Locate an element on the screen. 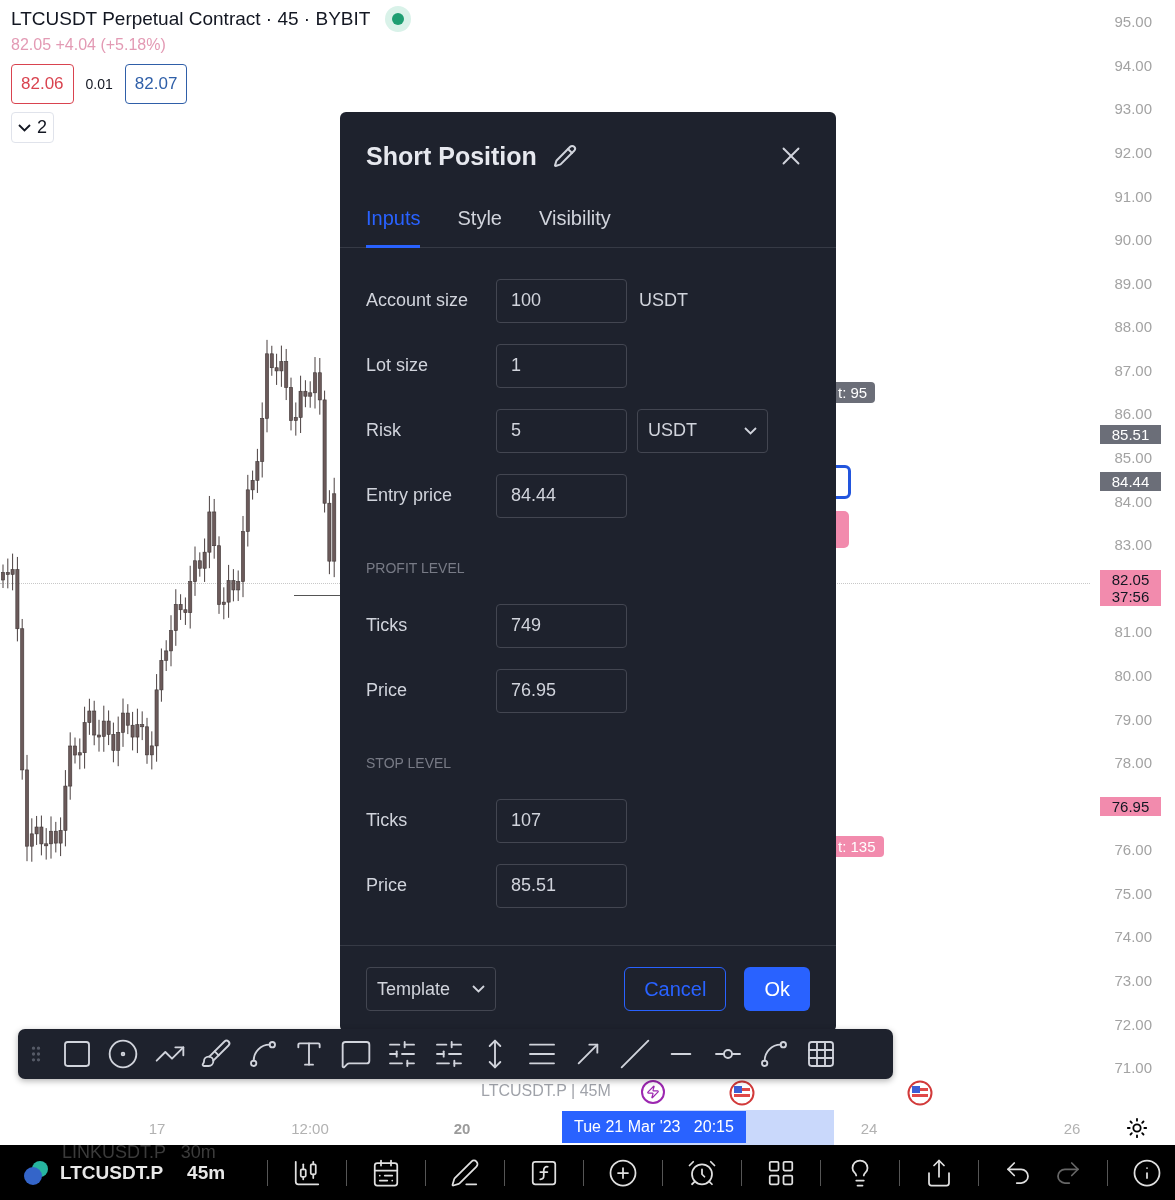  field-label: Account size is located at coordinates (418, 300).